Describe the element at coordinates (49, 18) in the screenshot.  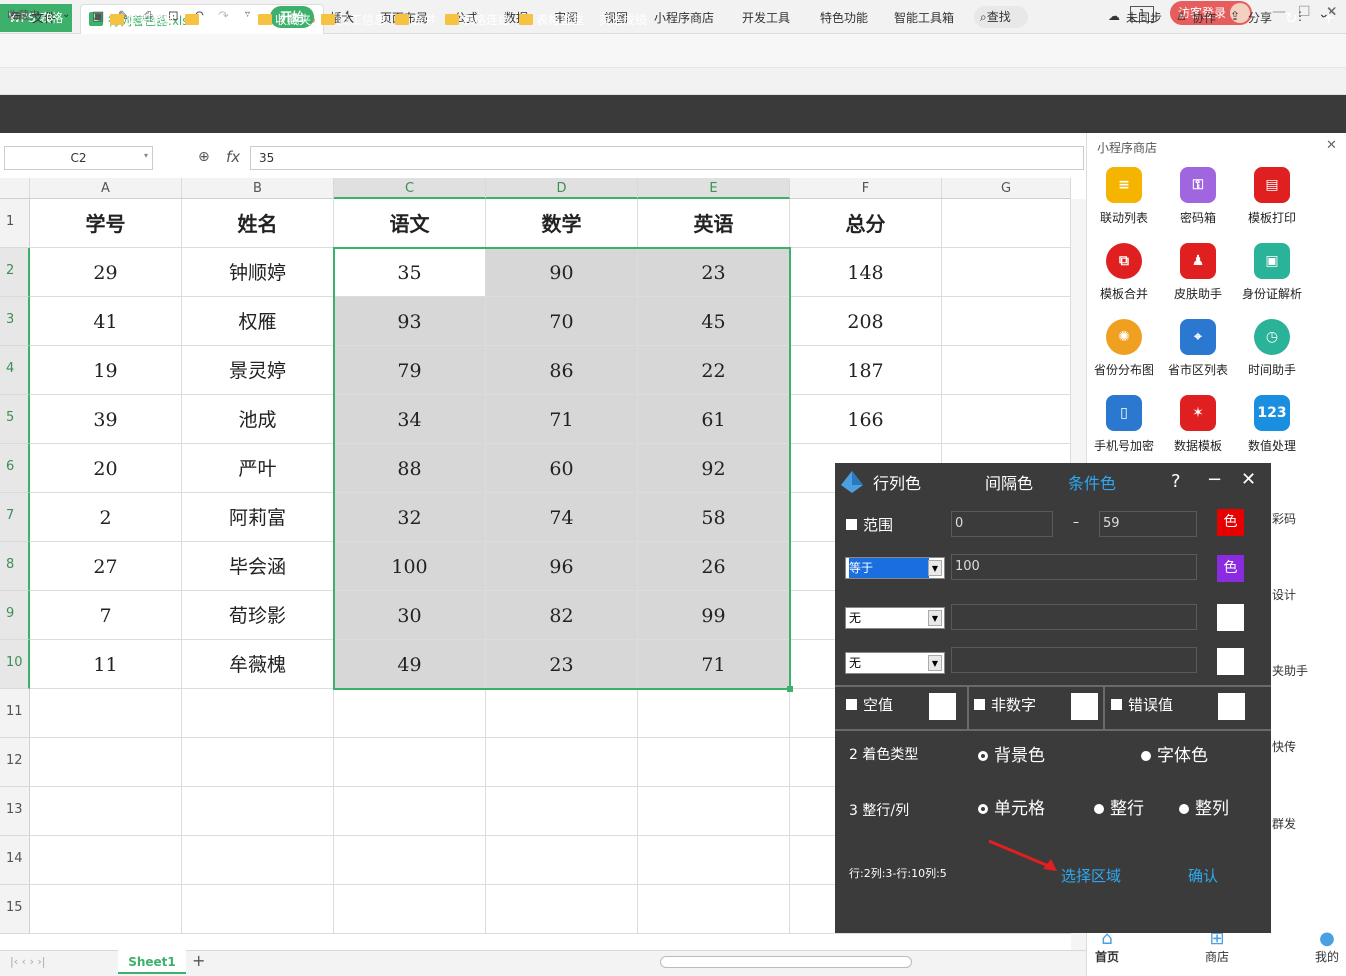
I see `bookmark-b: B` at that location.